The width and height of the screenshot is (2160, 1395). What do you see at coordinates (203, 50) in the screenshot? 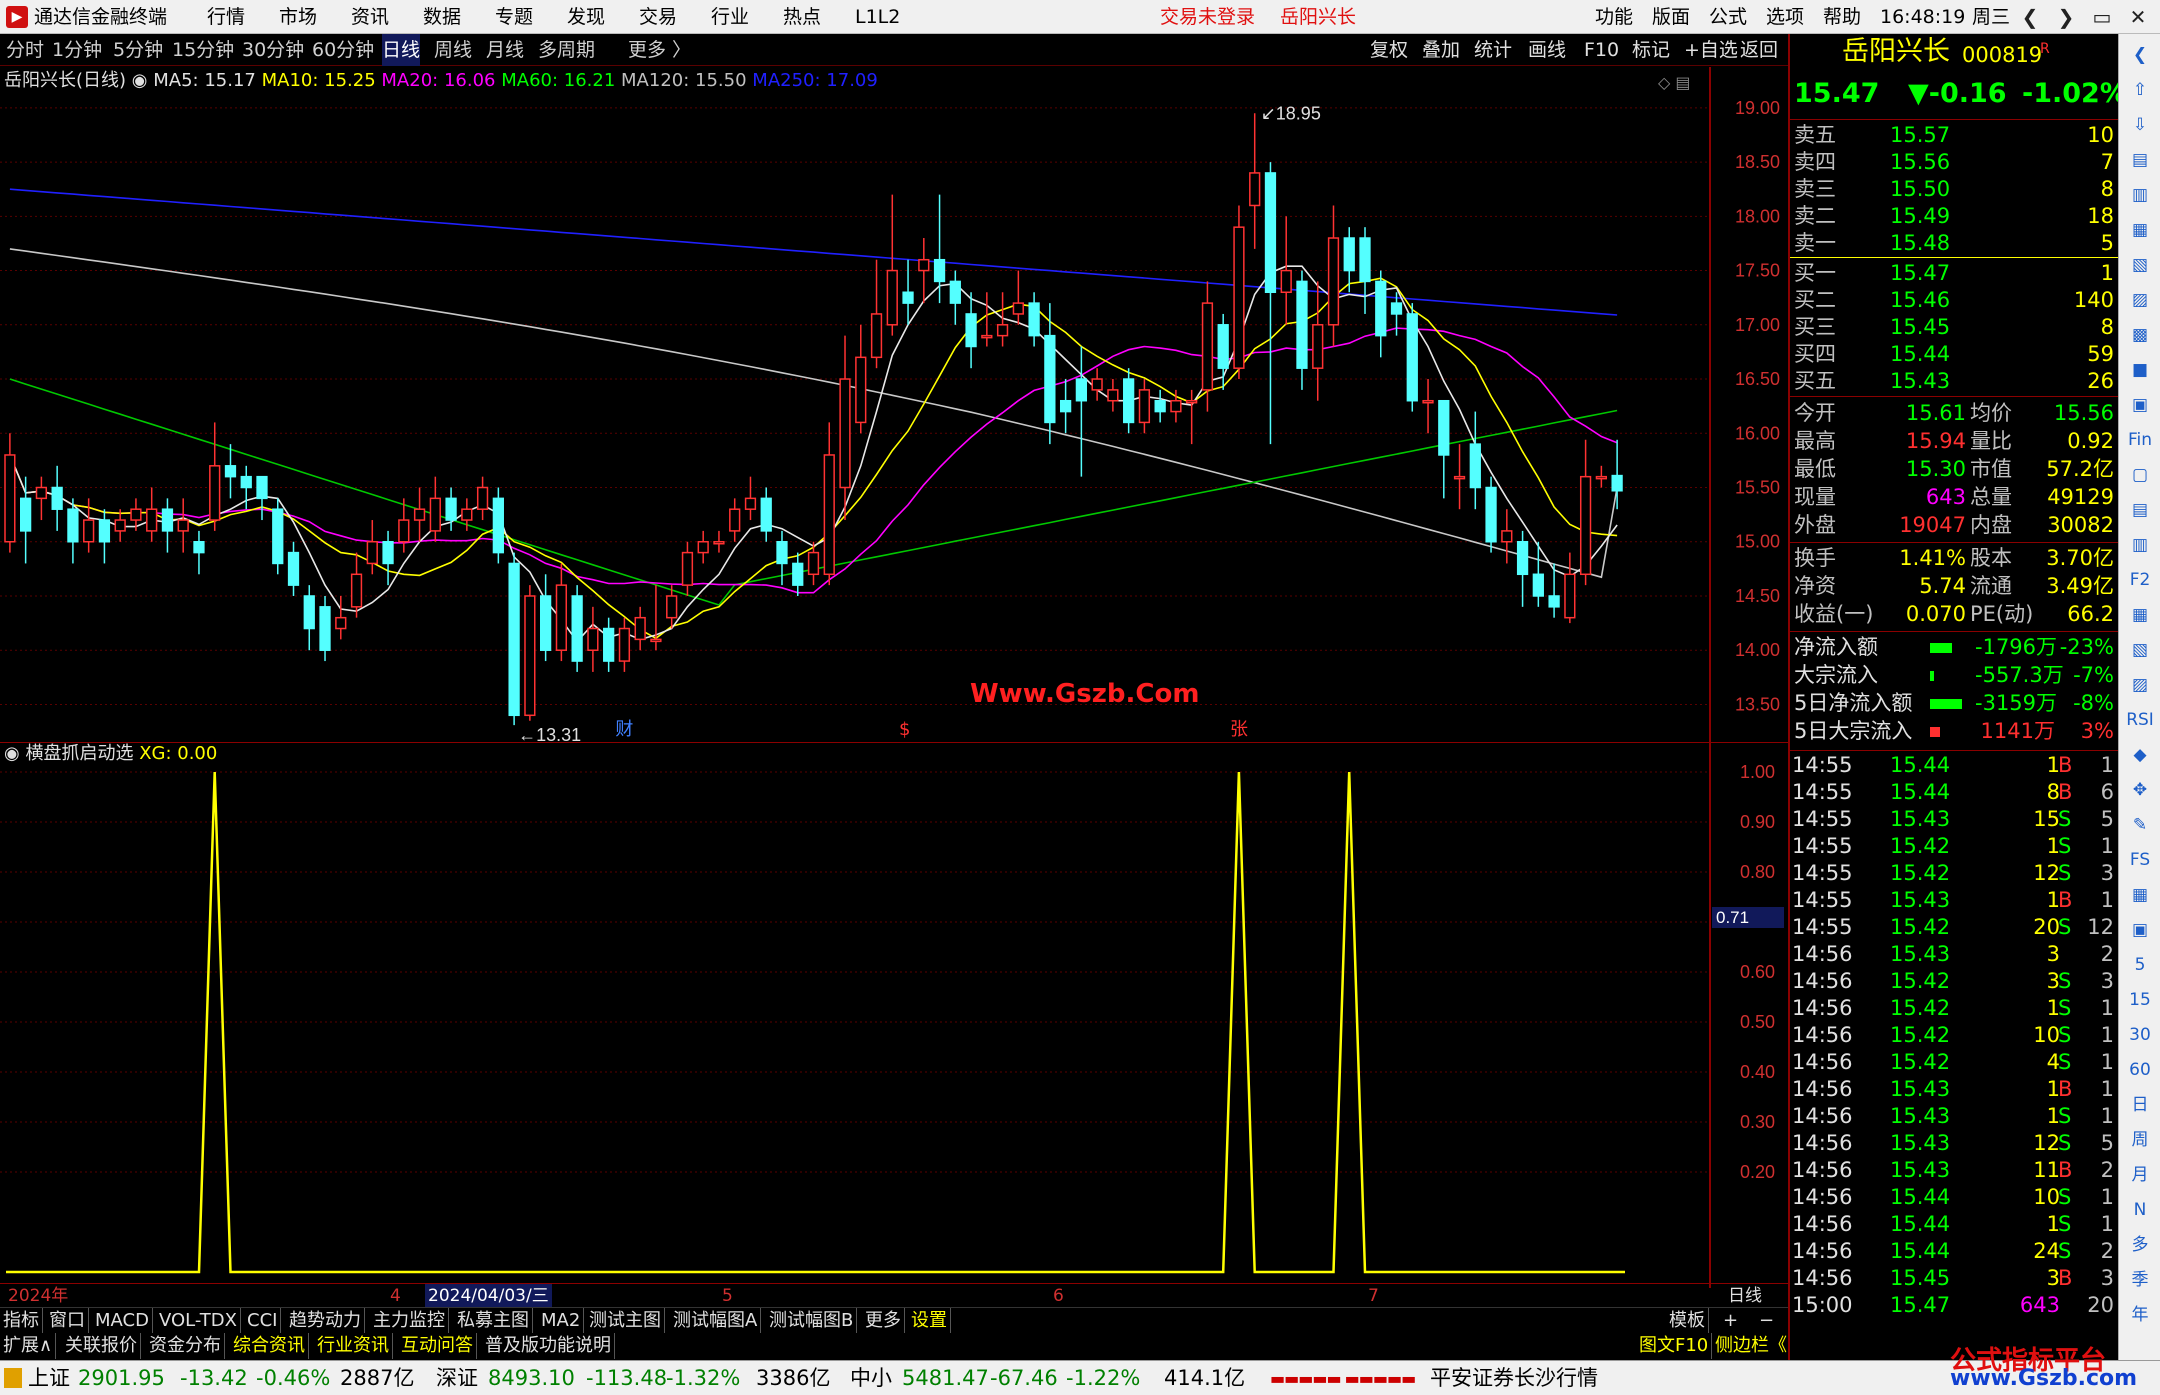
I see `period-tab-15min: 15分钟` at bounding box center [203, 50].